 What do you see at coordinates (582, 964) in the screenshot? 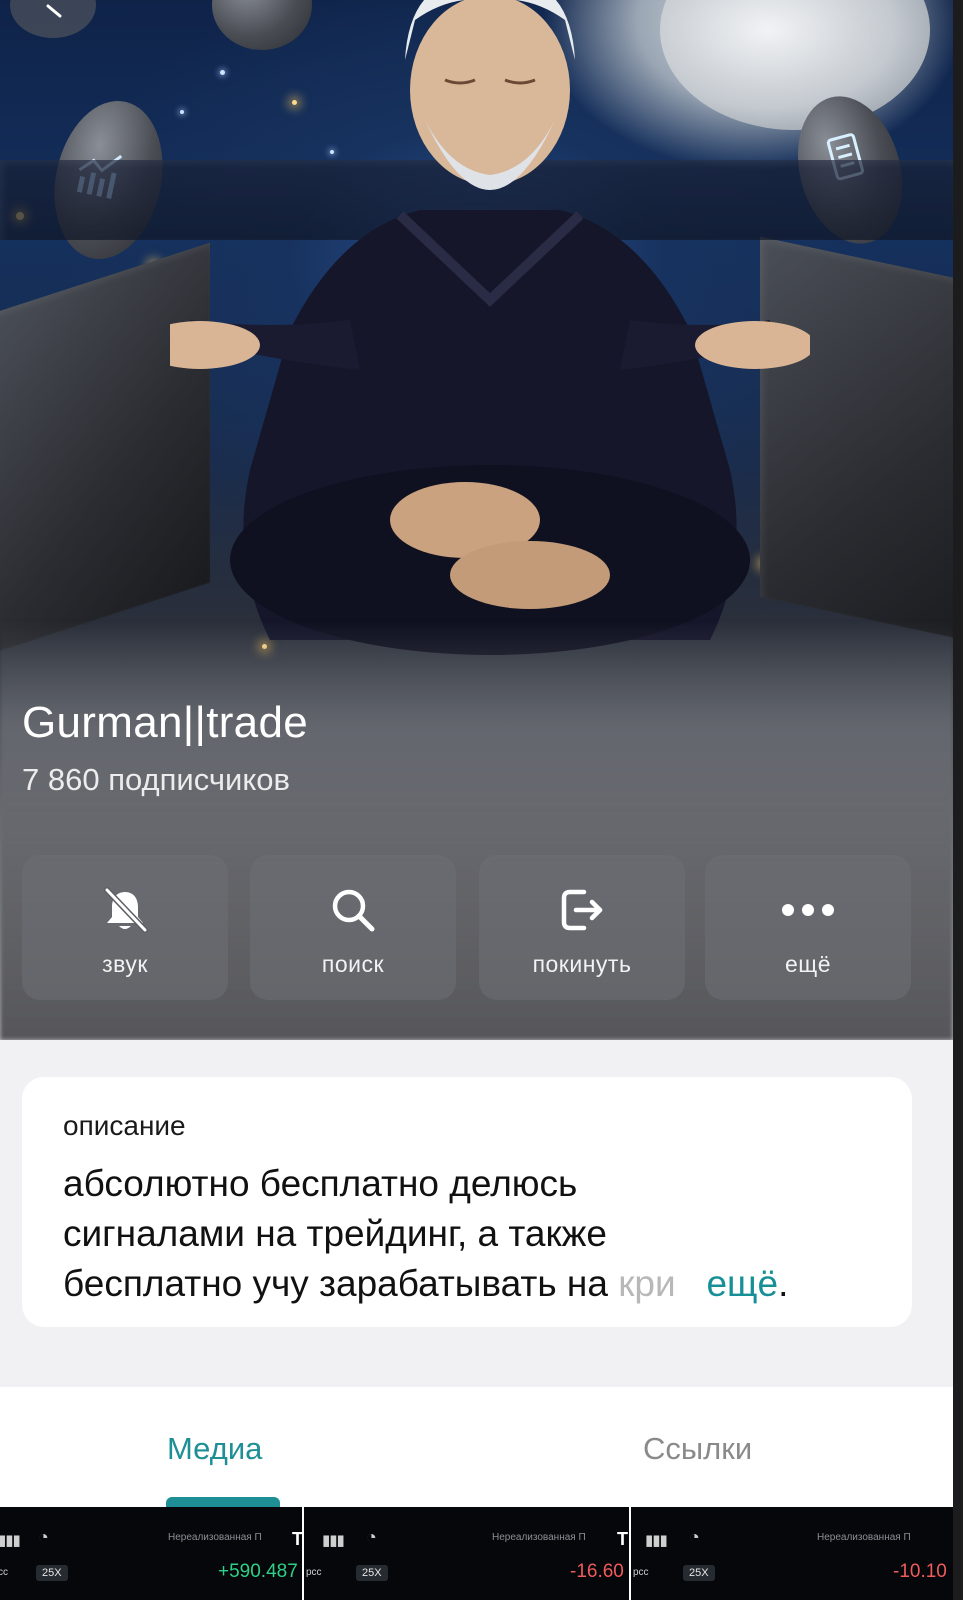
I see `leave-label: покинуть` at bounding box center [582, 964].